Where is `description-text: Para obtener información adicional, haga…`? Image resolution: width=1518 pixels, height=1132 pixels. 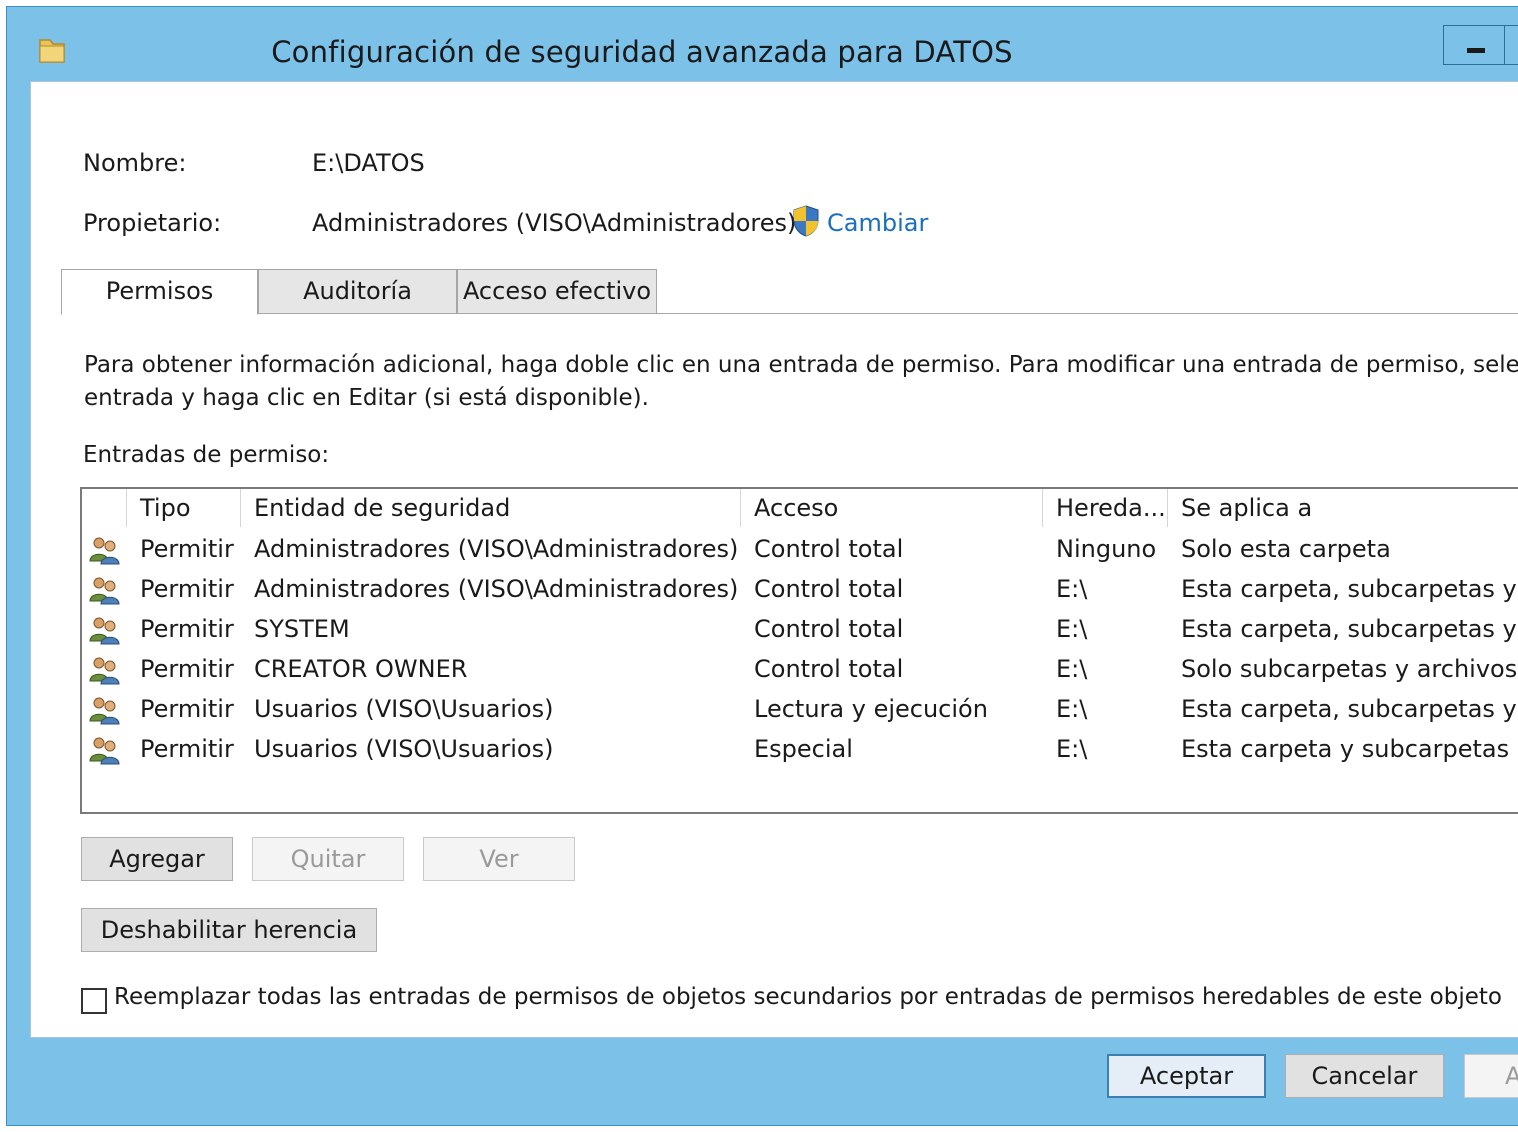
description-text: Para obtener información adicional, haga… is located at coordinates (801, 382).